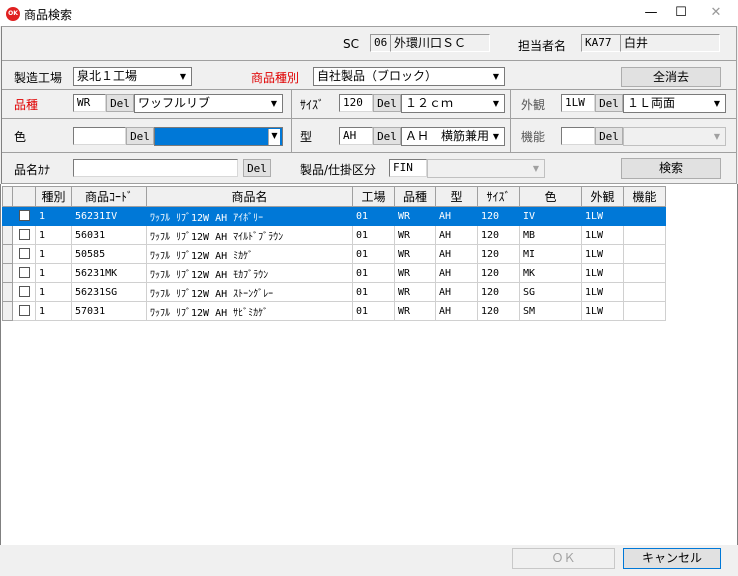 Image resolution: width=738 pixels, height=576 pixels. I want to click on clear-all-button: 全消去, so click(671, 77).